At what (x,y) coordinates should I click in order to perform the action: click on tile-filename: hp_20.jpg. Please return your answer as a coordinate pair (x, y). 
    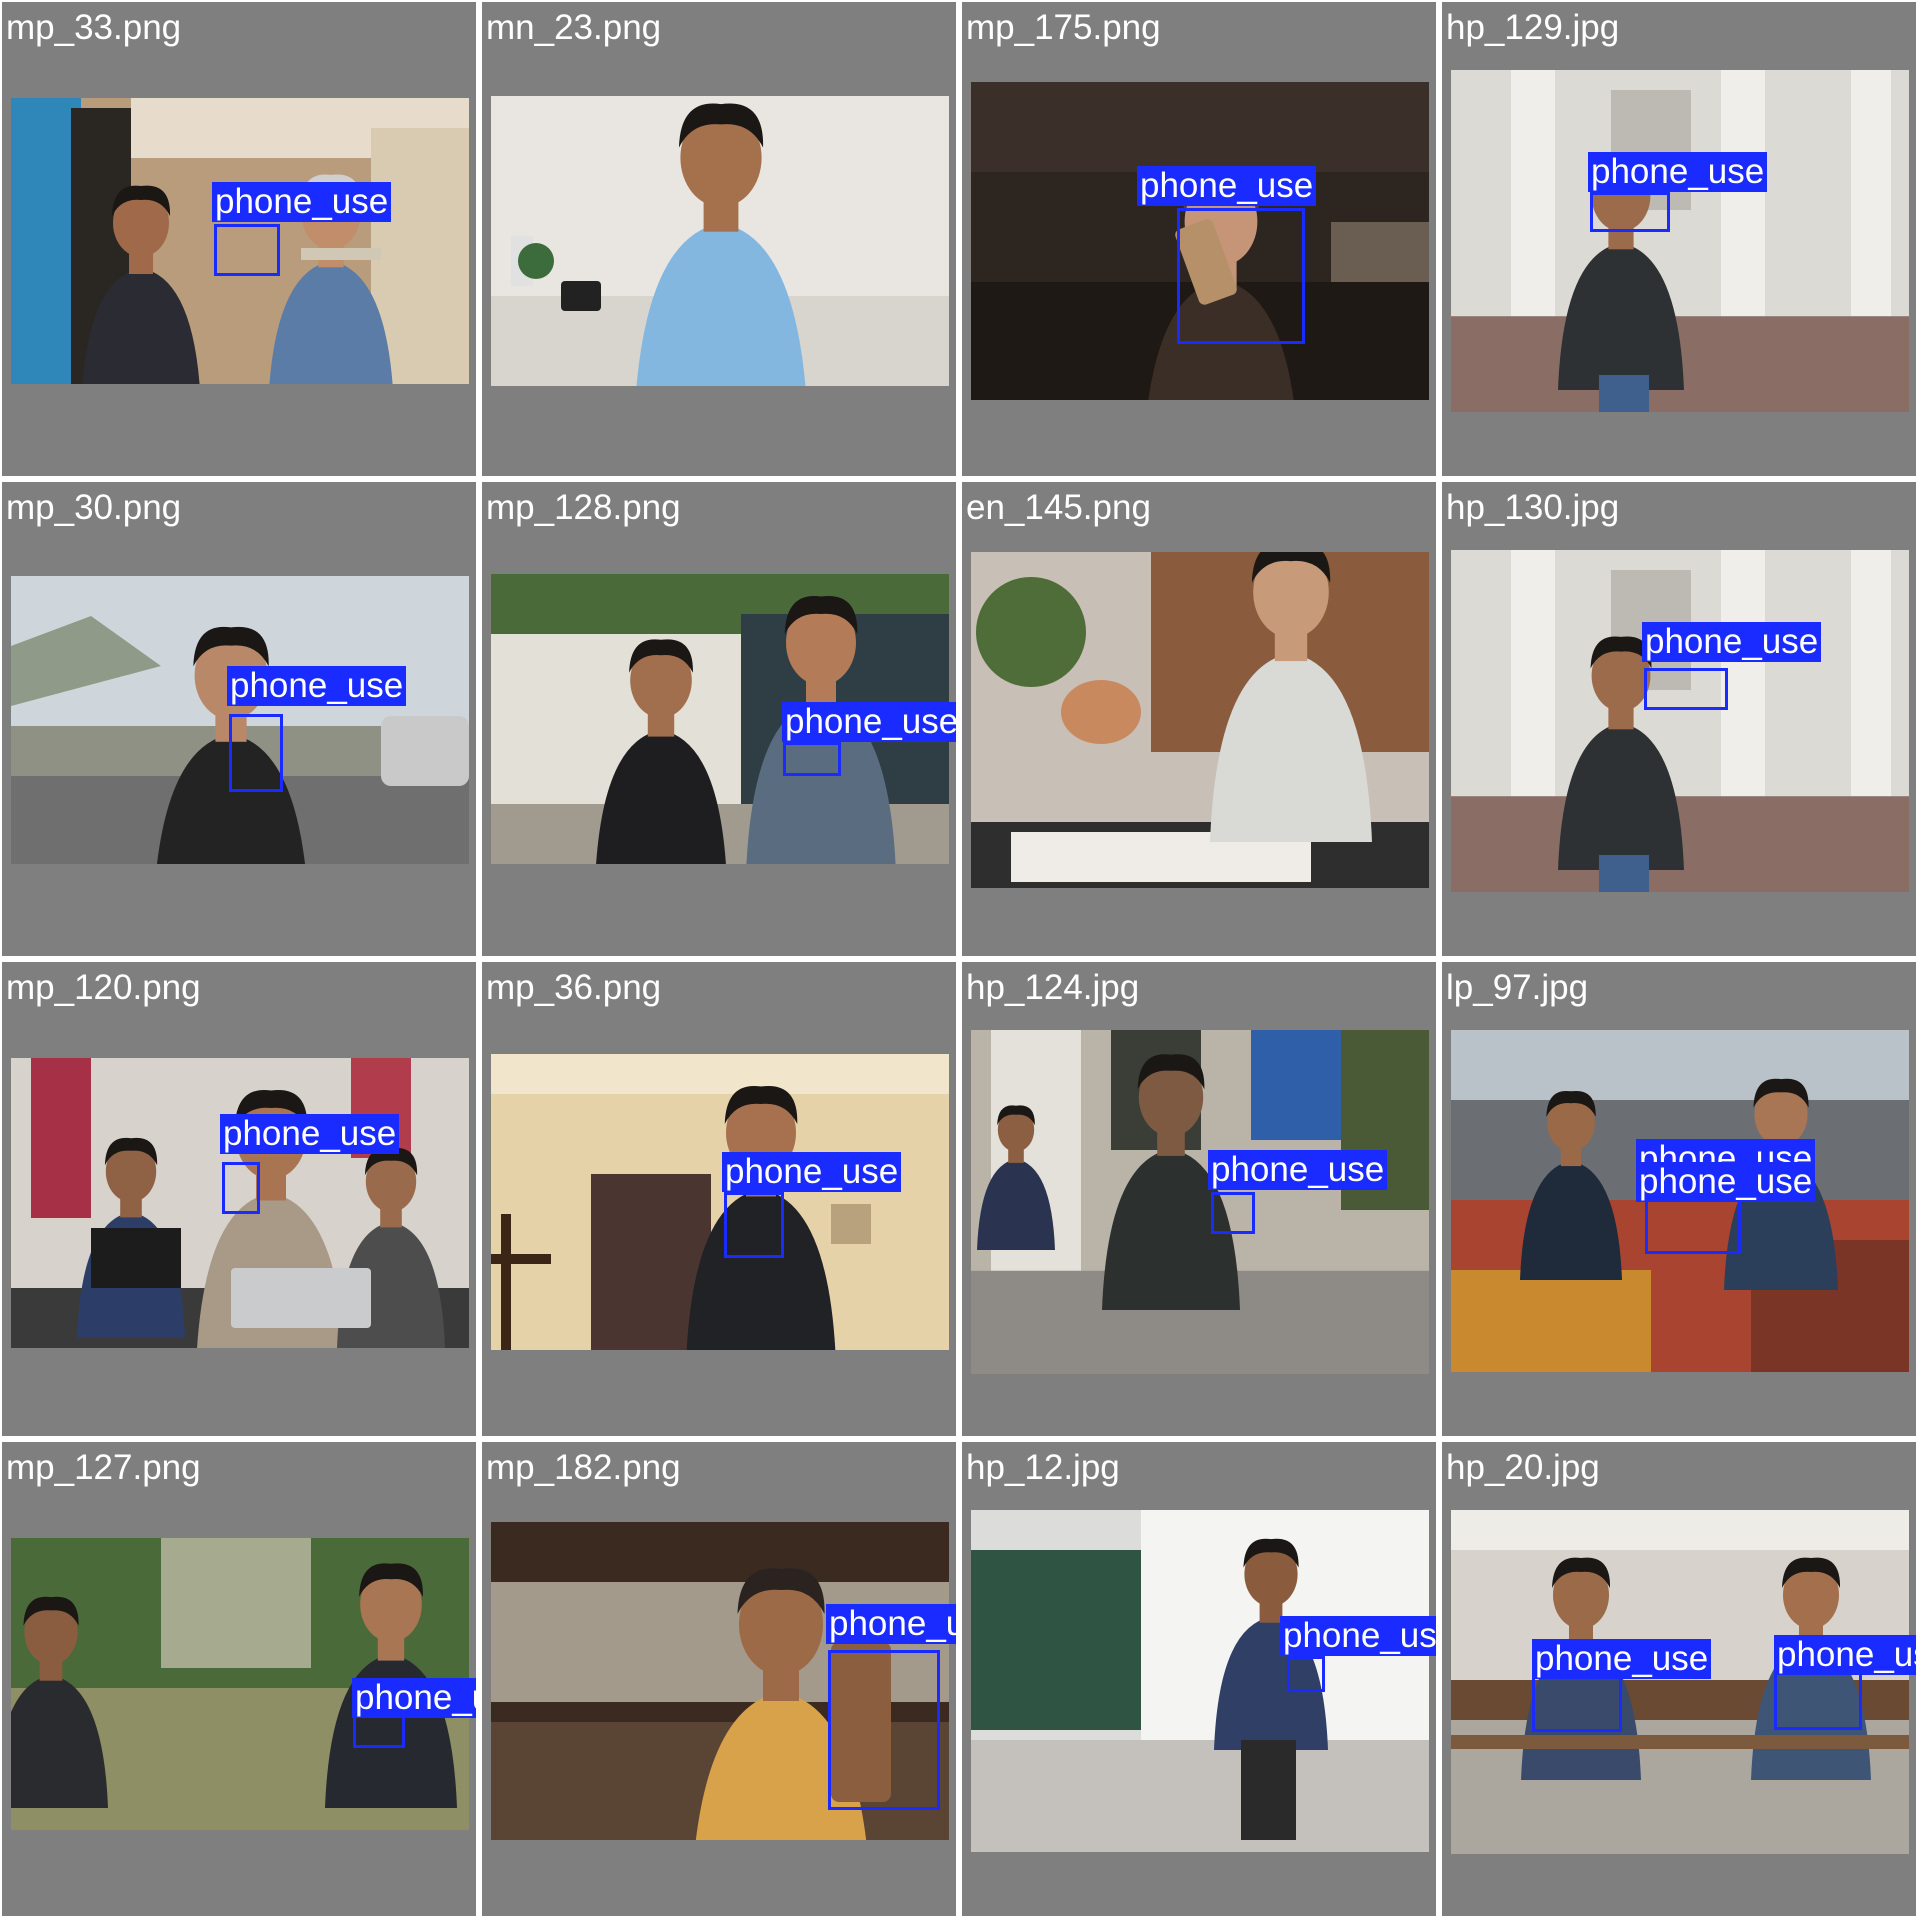
    Looking at the image, I should click on (1523, 1467).